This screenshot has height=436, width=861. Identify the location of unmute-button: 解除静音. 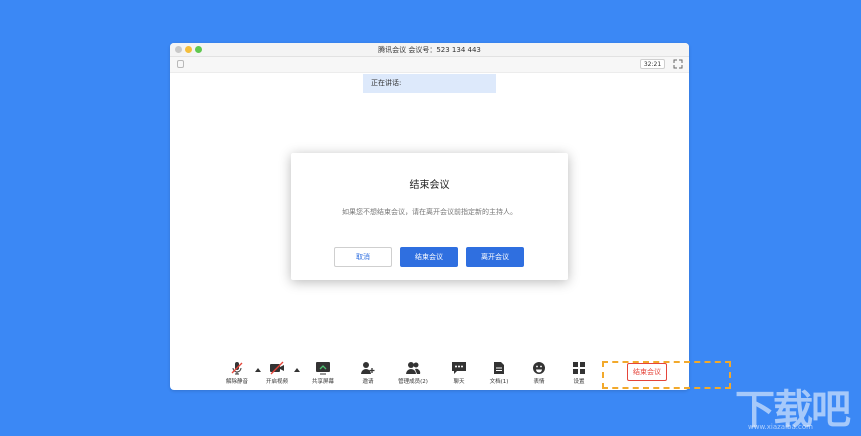
(237, 373).